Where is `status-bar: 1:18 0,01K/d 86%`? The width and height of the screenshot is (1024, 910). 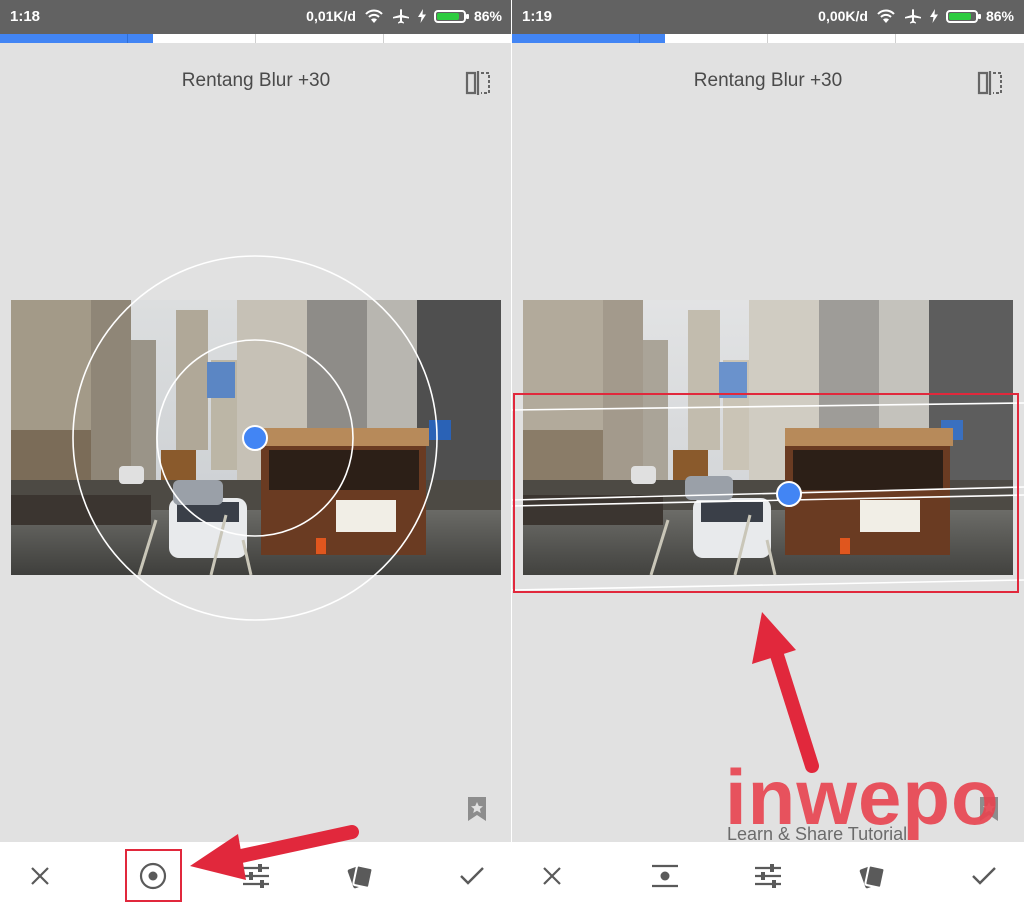 status-bar: 1:18 0,01K/d 86% is located at coordinates (256, 17).